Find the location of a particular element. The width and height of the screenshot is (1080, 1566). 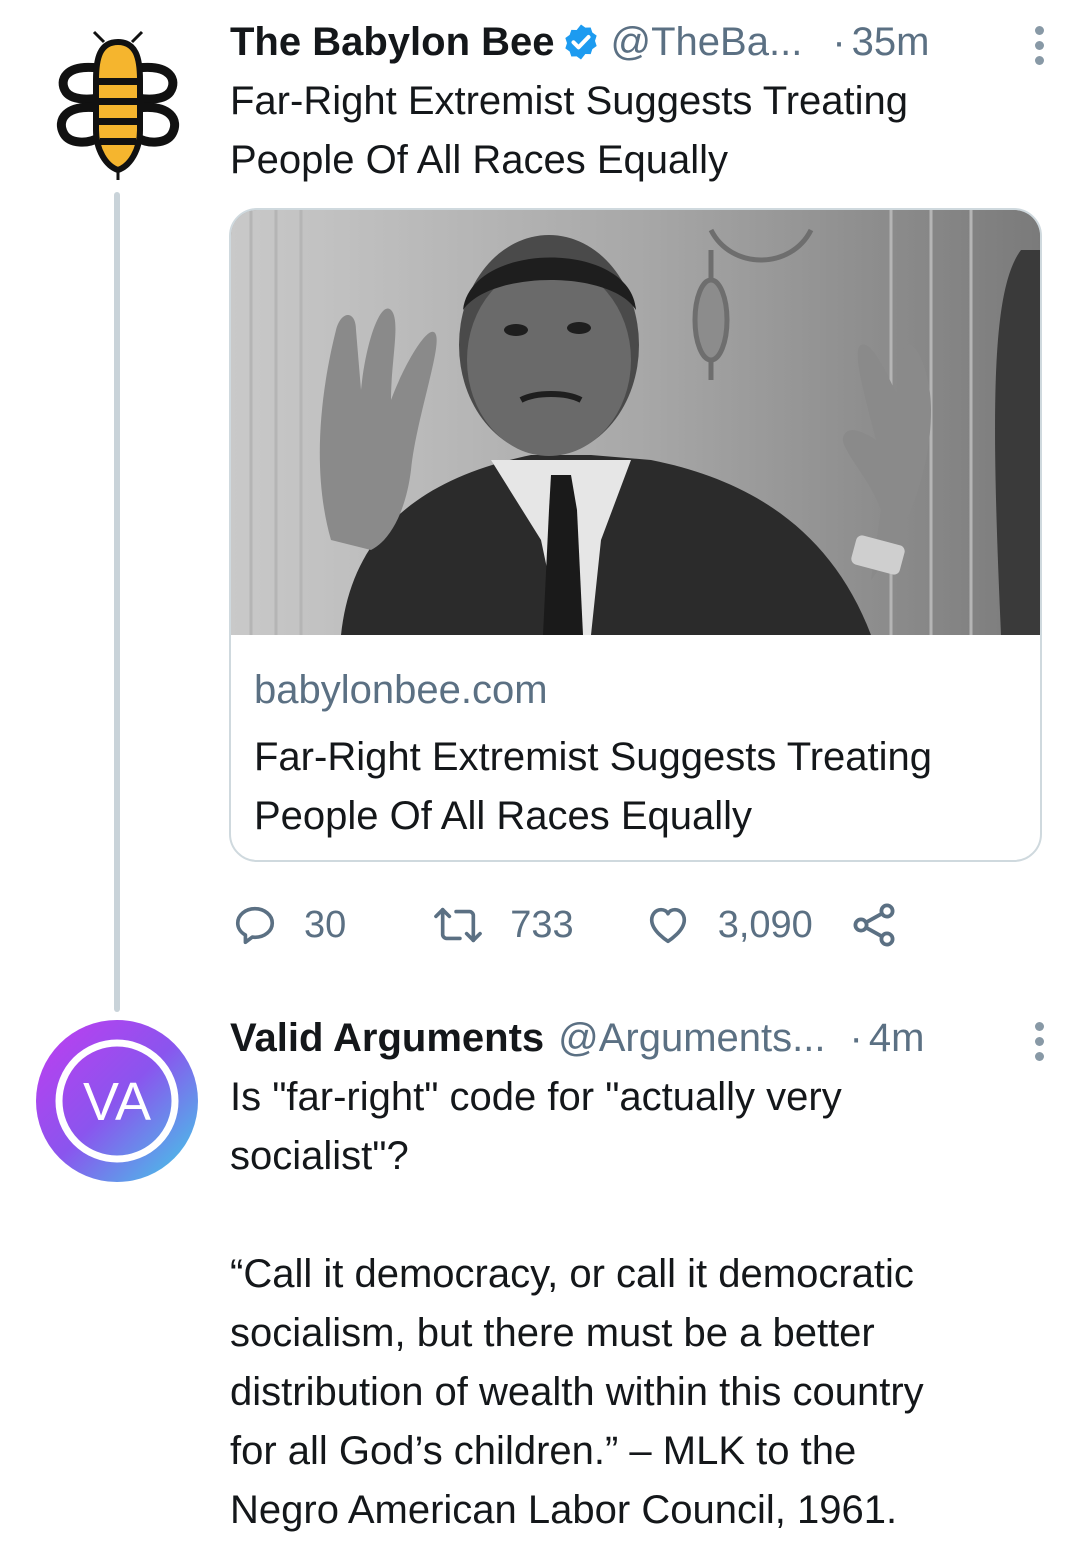

tweet-text-line: Is "far-right" code for "actually very is located at coordinates (536, 1097).